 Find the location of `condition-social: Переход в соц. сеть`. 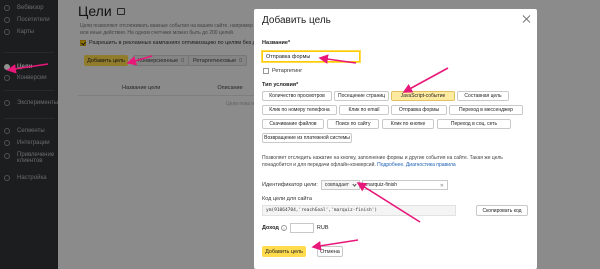

condition-social: Переход в соц. сеть is located at coordinates (474, 124).